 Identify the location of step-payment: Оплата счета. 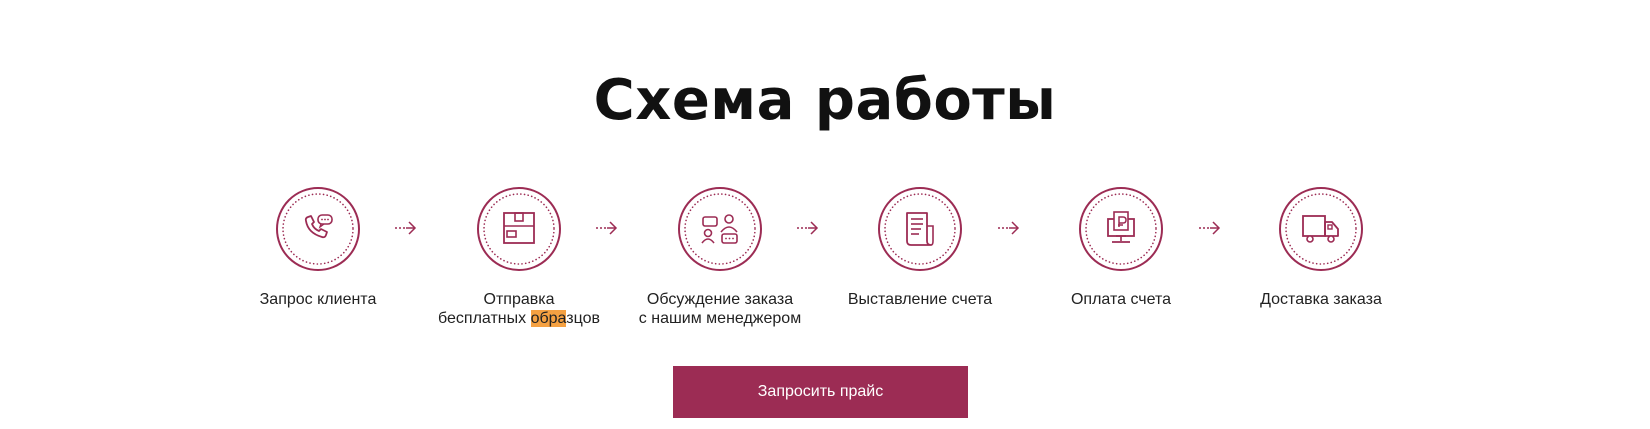
(1121, 247).